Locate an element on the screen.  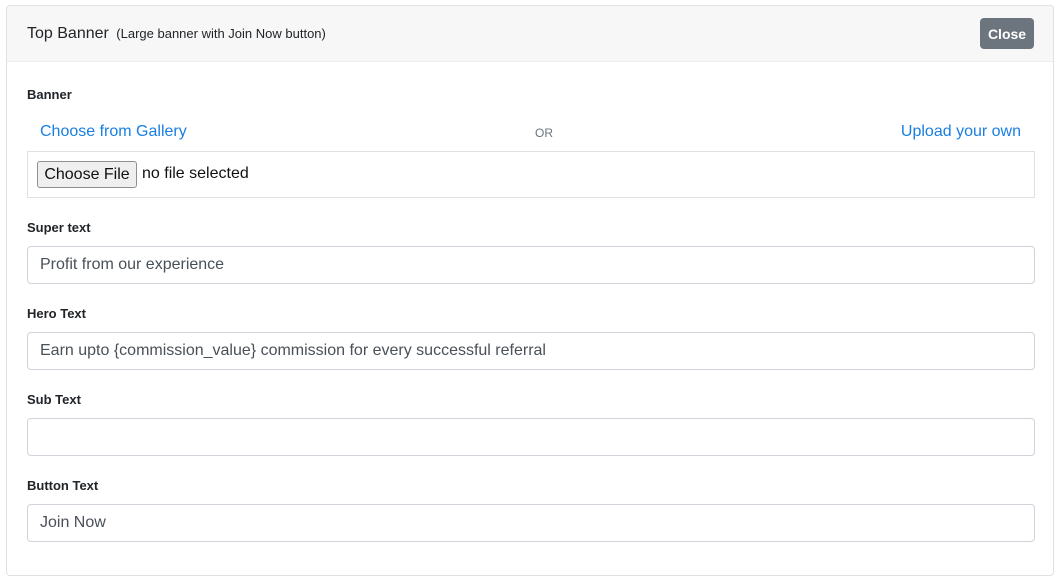
hero-text-input is located at coordinates (531, 351).